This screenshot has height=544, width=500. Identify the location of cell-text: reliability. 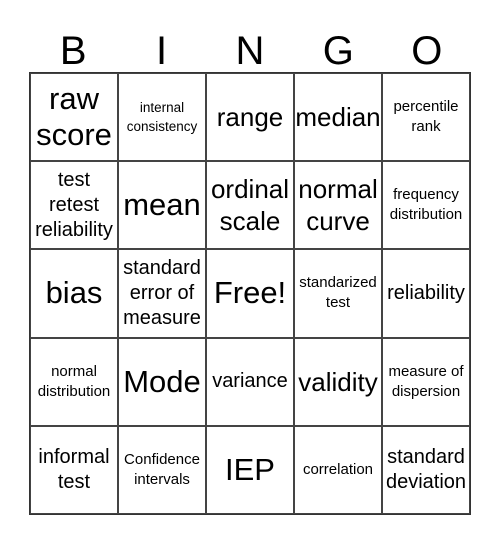
(426, 292).